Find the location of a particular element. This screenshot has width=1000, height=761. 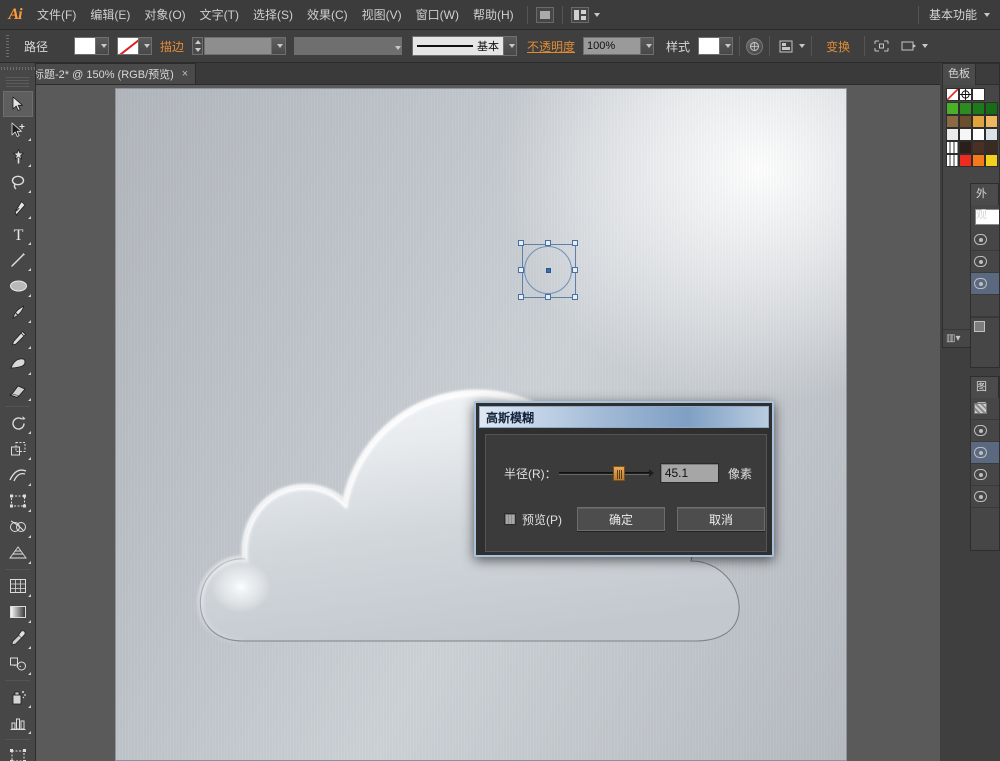

selection-handle-w is located at coordinates (521, 270).